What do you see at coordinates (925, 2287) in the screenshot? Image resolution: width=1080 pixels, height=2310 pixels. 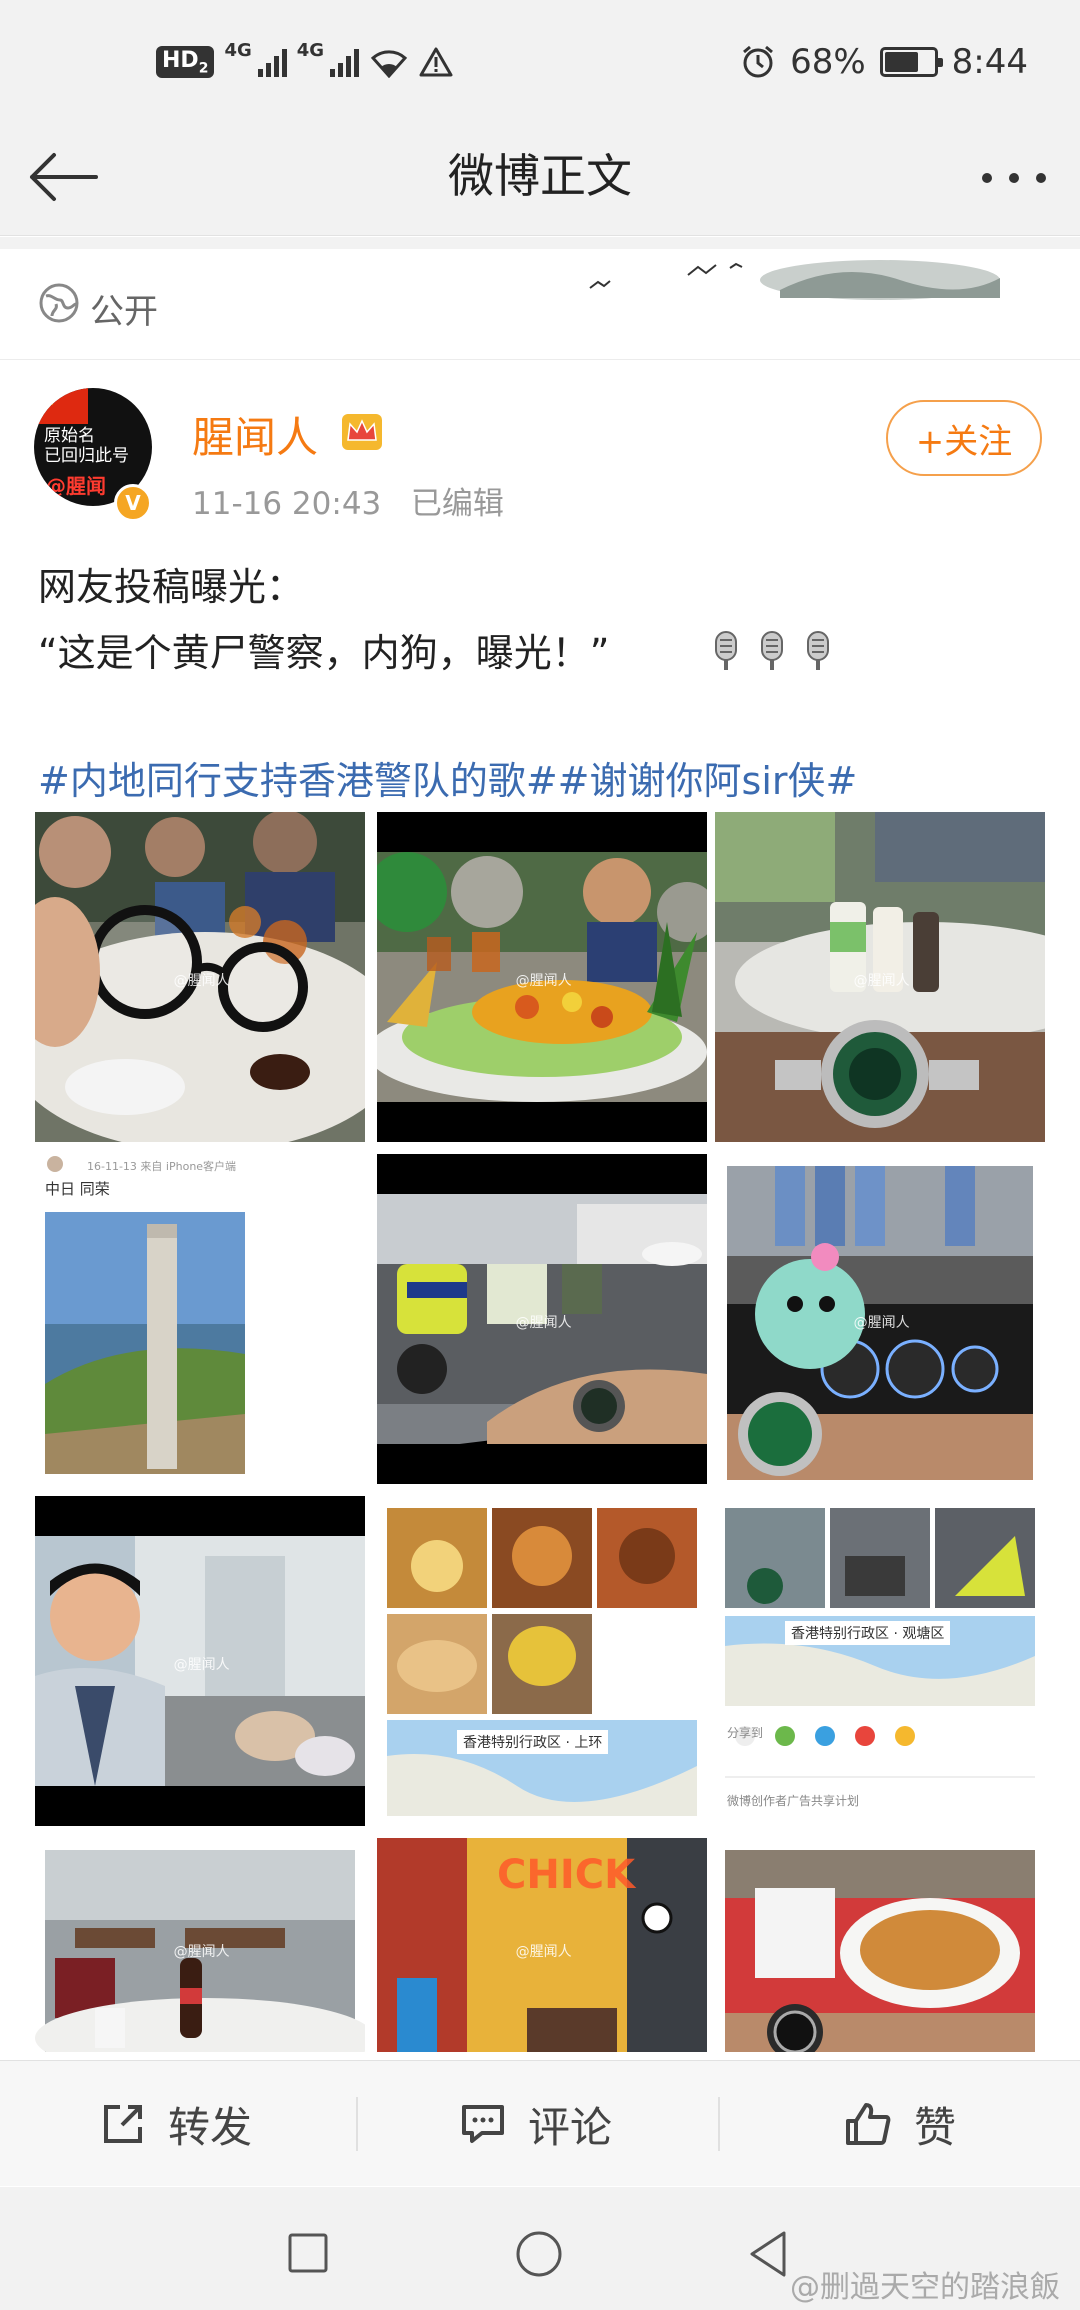 I see `image-watermark: @删過天空的踏浪飯` at bounding box center [925, 2287].